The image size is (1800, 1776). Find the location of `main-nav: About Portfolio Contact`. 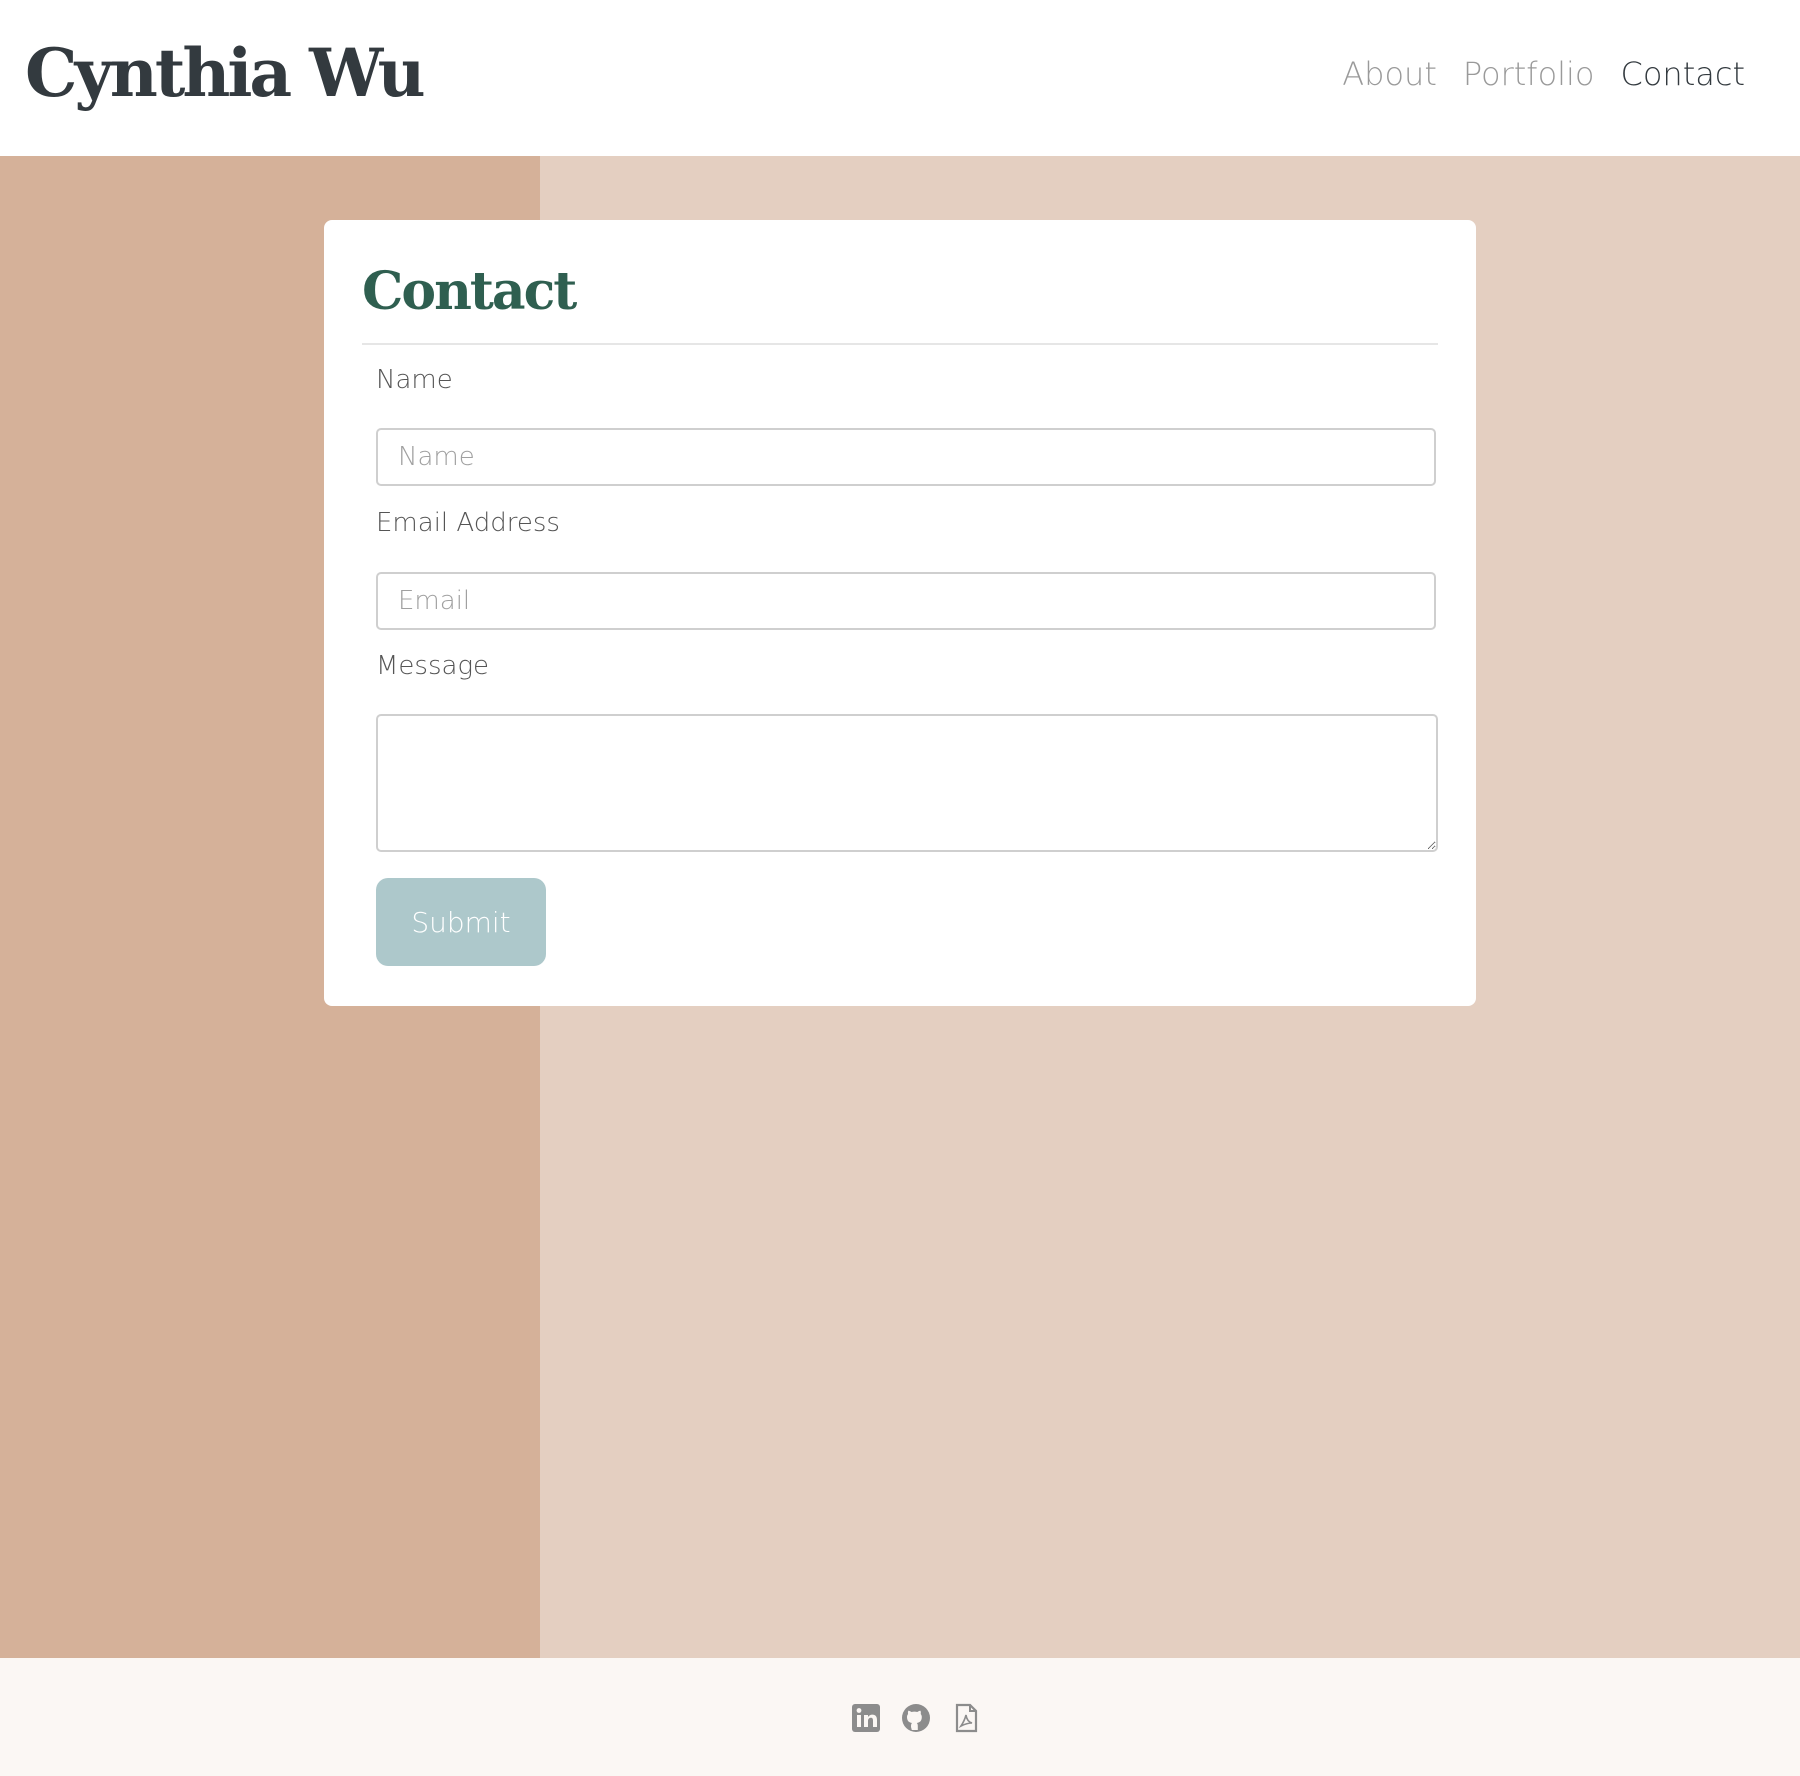

main-nav: About Portfolio Contact is located at coordinates (1543, 74).